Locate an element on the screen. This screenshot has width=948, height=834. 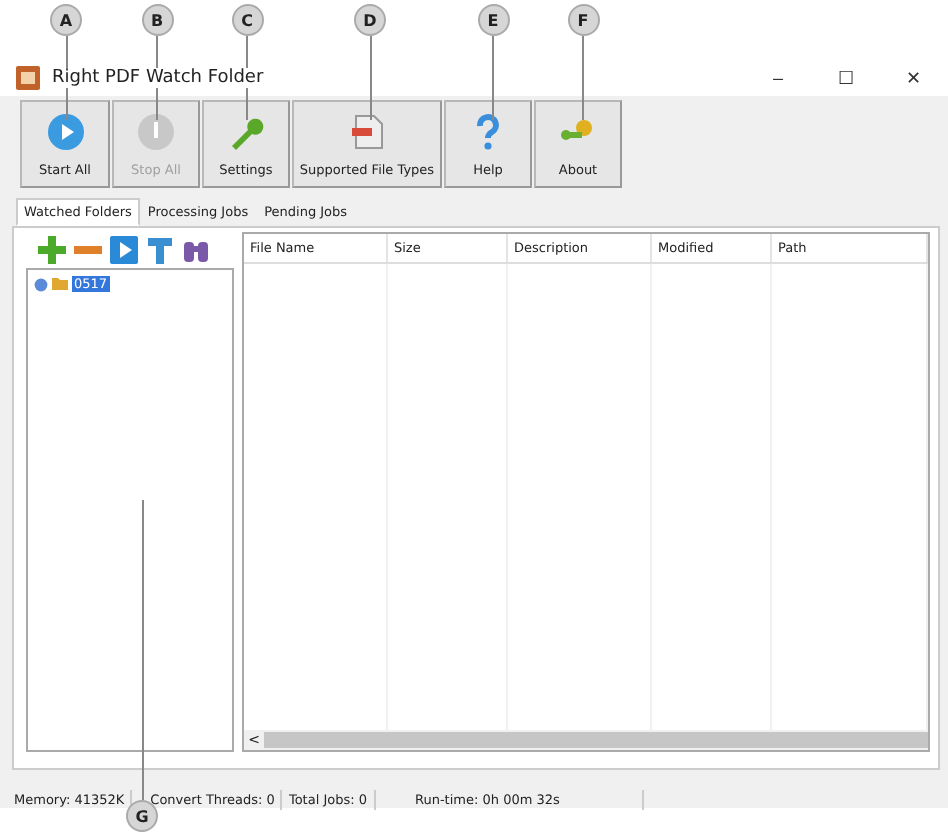
window-control-button: ✕ is located at coordinates (914, 78).